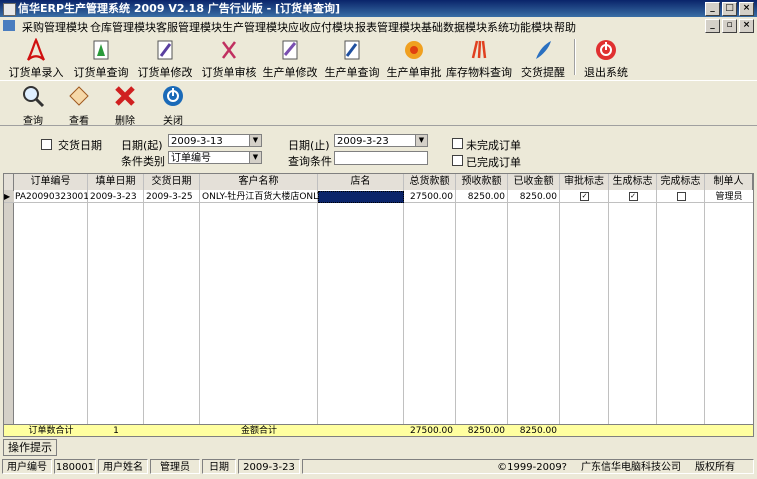 The width and height of the screenshot is (757, 479). I want to click on menu-system: 系统功能模块, so click(520, 27).